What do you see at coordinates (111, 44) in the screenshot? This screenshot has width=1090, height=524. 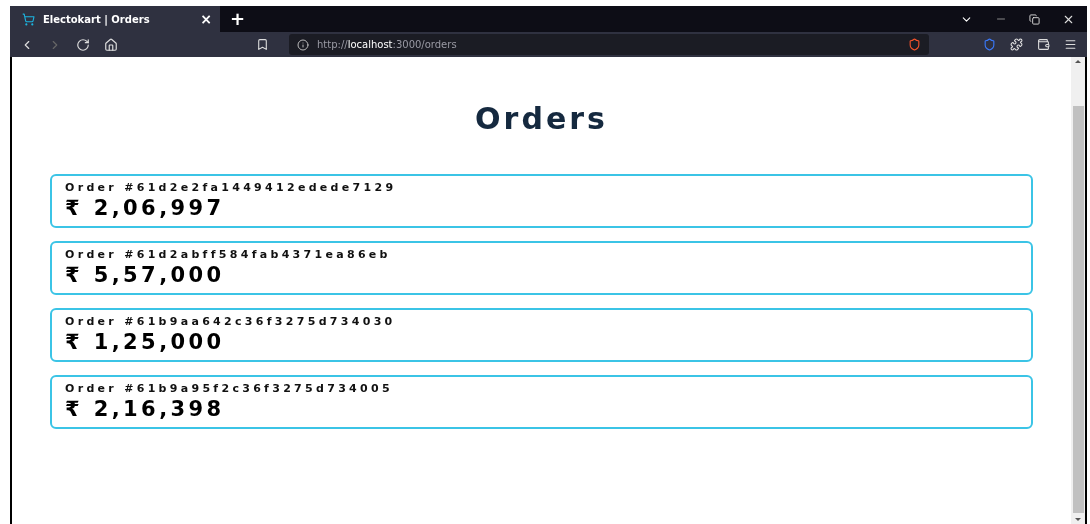 I see `home-icon` at bounding box center [111, 44].